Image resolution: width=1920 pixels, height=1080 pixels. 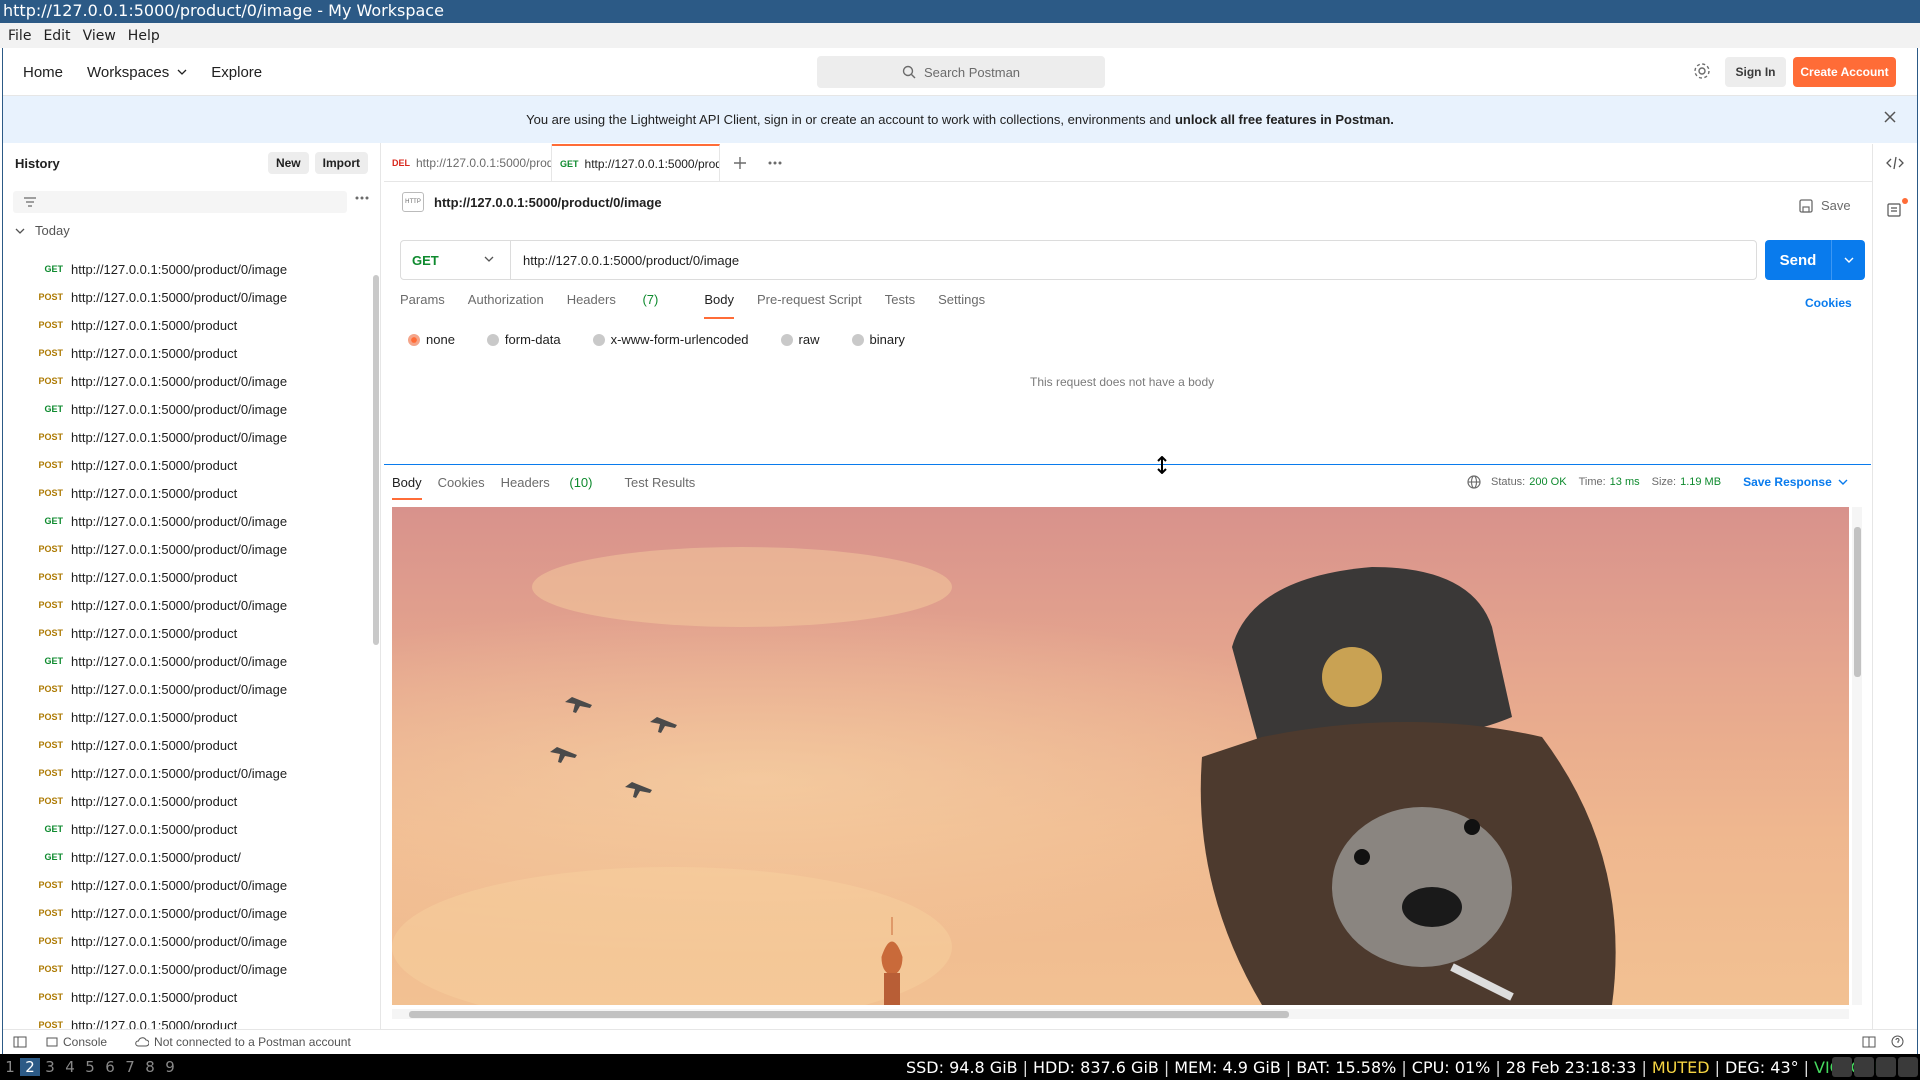 I want to click on import-button: Import, so click(x=341, y=163).